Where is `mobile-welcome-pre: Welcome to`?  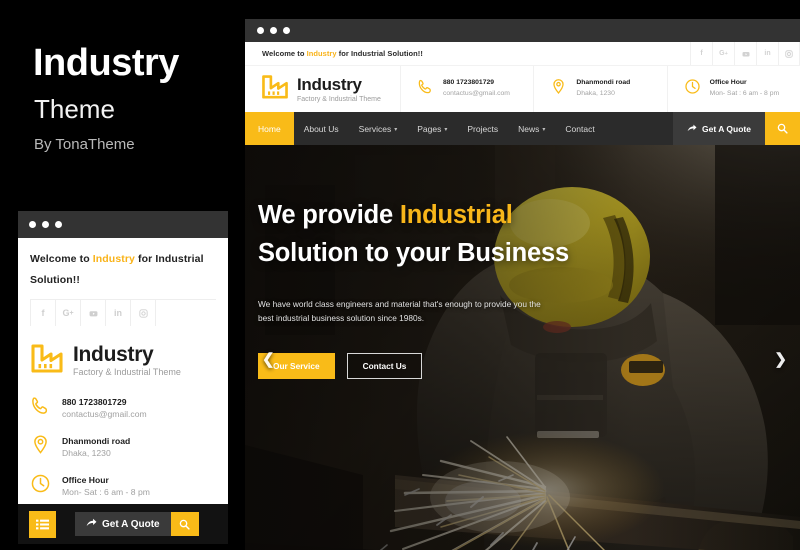 mobile-welcome-pre: Welcome to is located at coordinates (61, 259).